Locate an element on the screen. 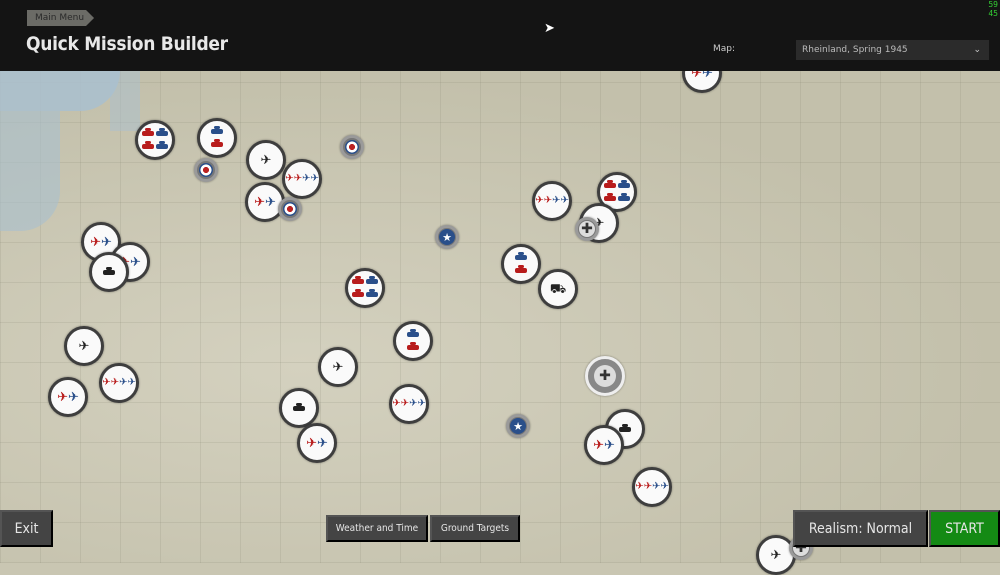  fps-counter: 59 45 is located at coordinates (993, 9).